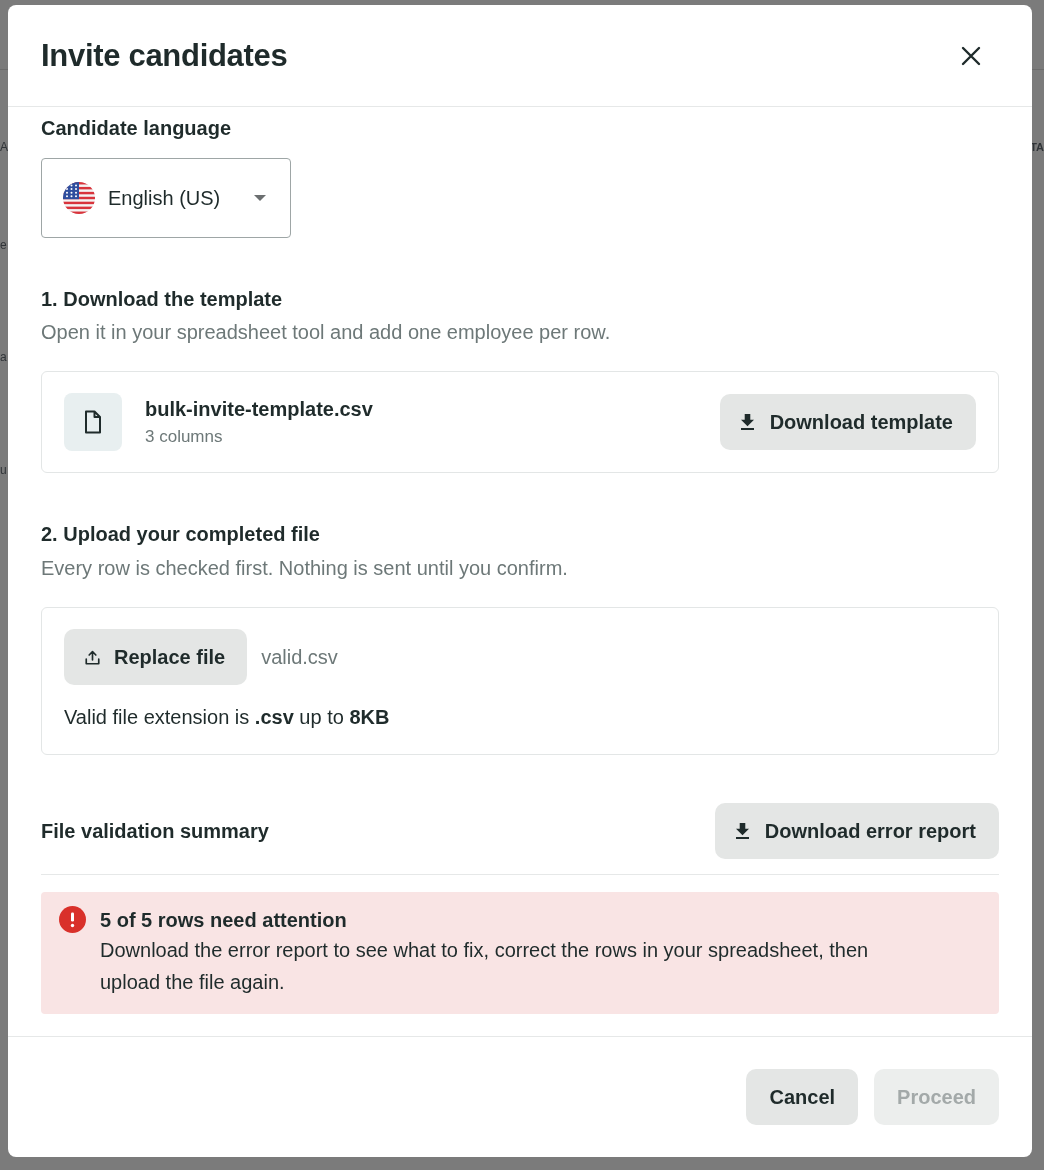  What do you see at coordinates (847, 422) in the screenshot?
I see `download-template-button: Download template` at bounding box center [847, 422].